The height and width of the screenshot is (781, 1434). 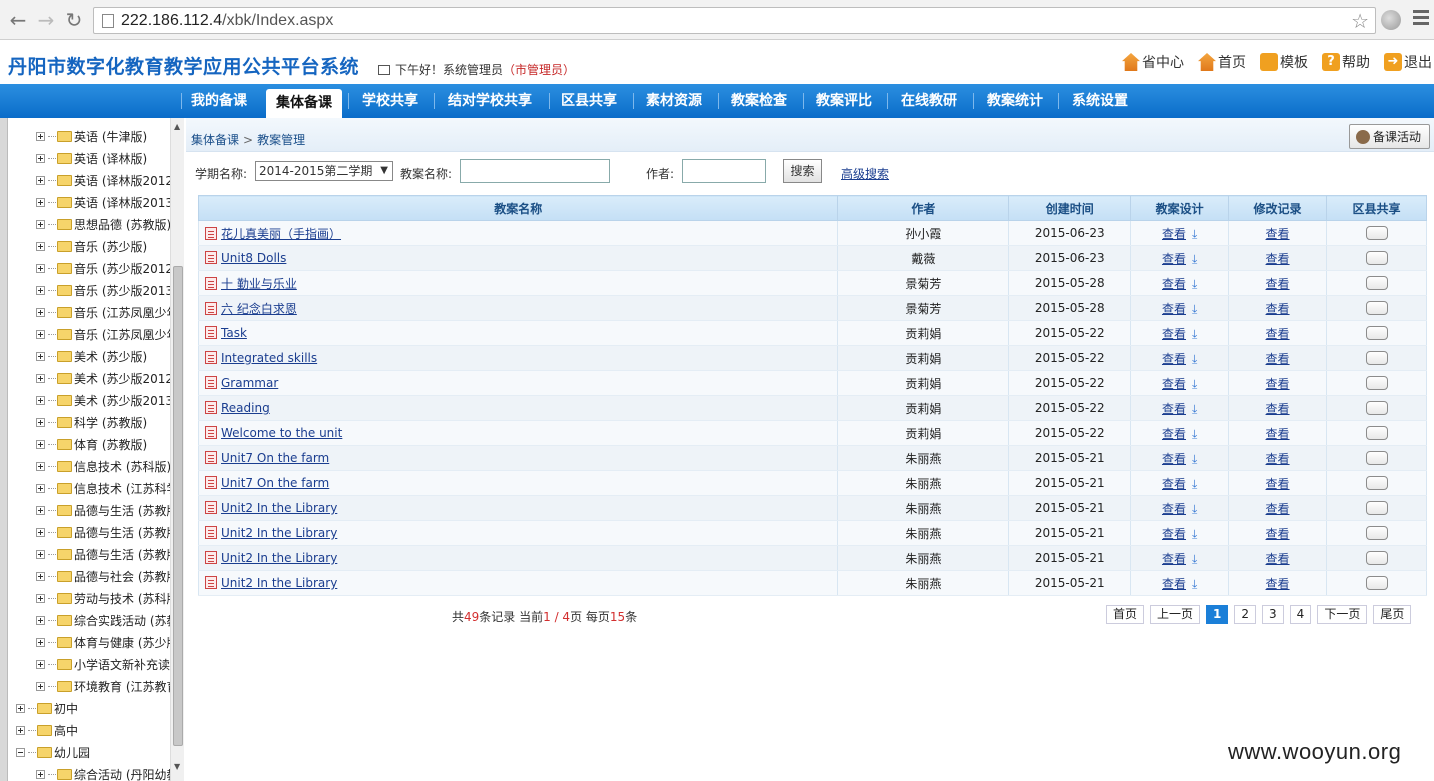 What do you see at coordinates (802, 171) in the screenshot?
I see `search-button: 搜索` at bounding box center [802, 171].